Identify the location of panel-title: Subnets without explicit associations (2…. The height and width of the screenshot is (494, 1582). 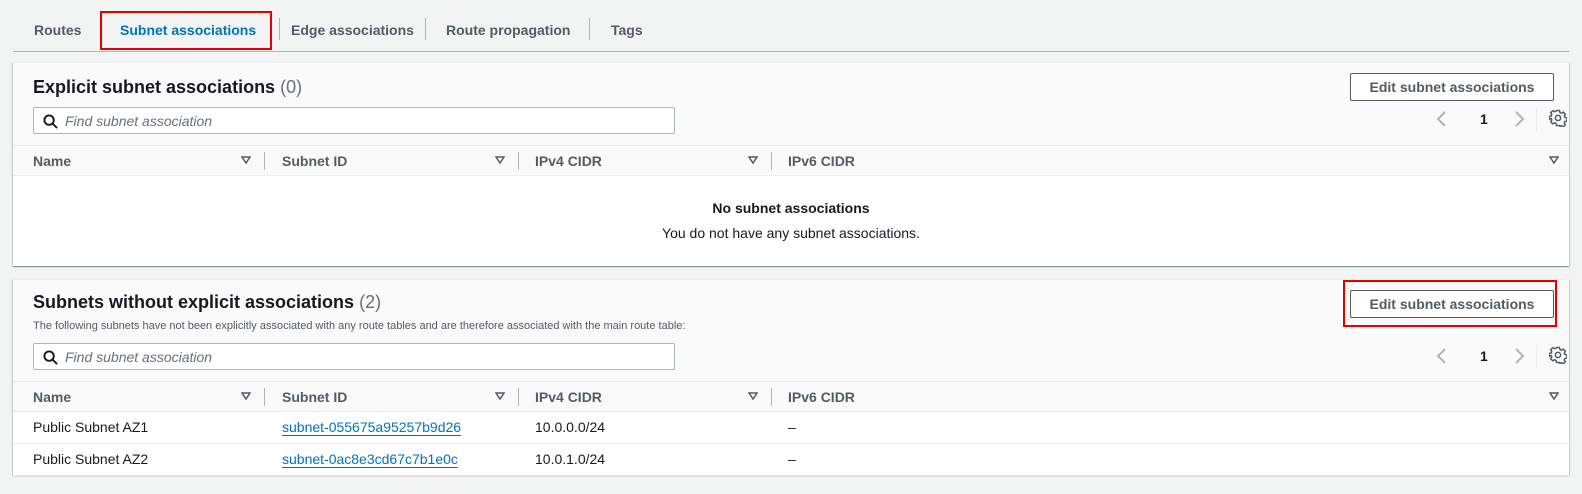
(207, 302).